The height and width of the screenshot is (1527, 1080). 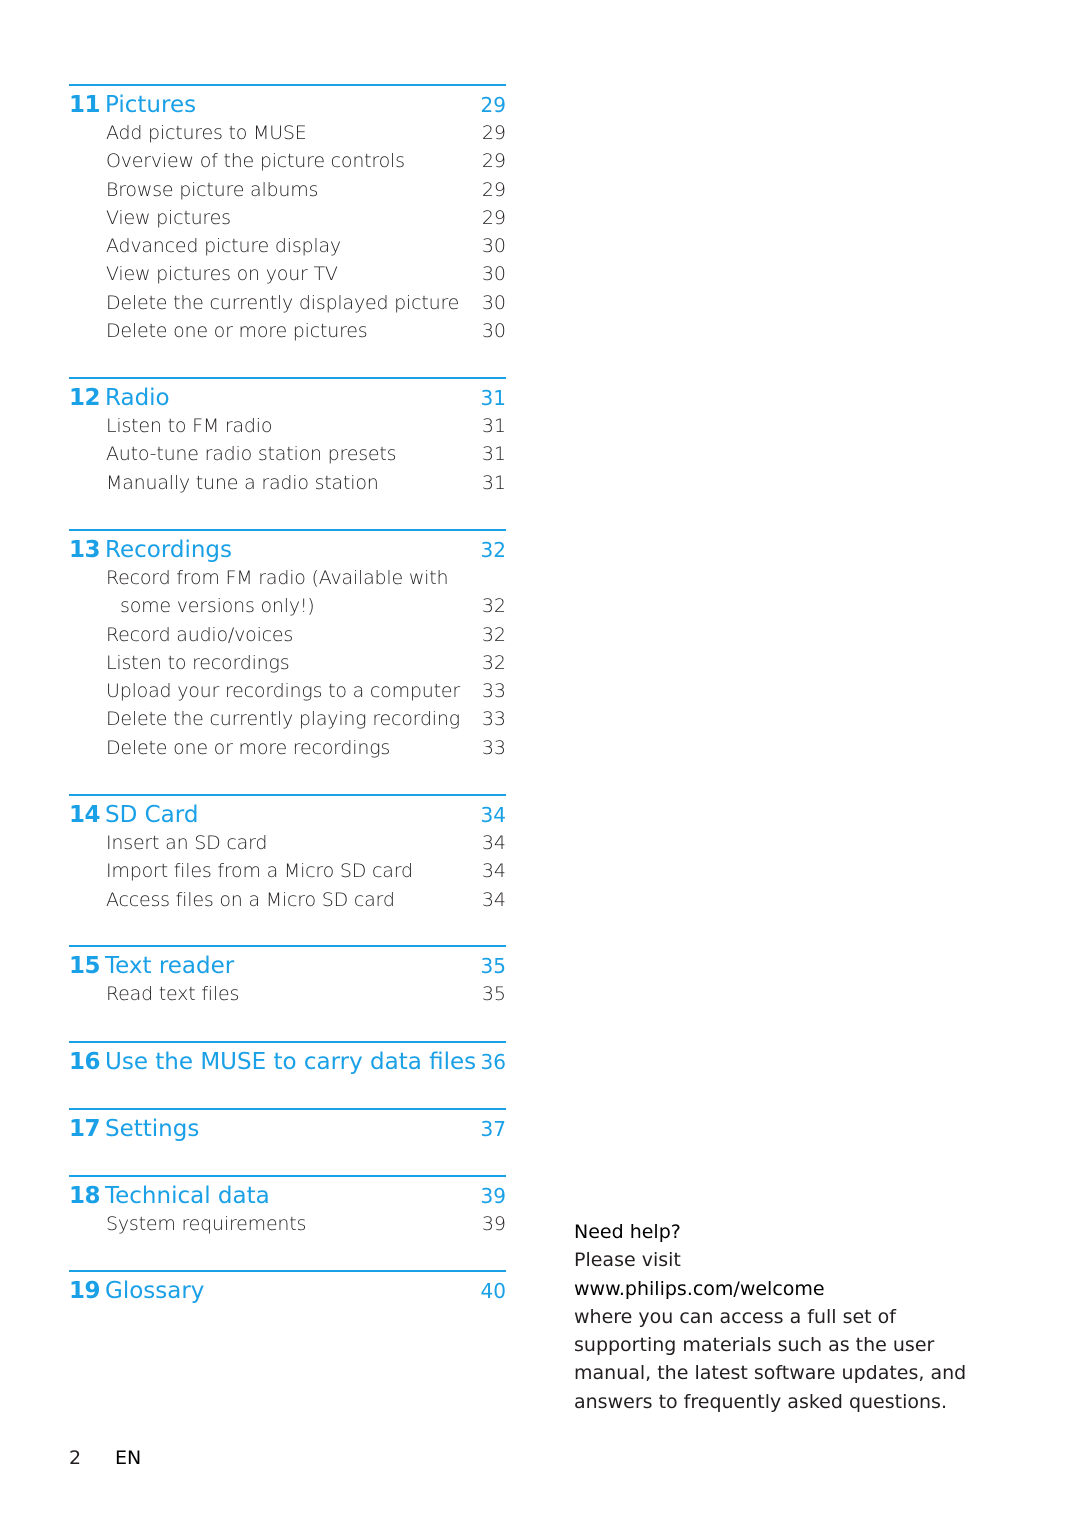 What do you see at coordinates (217, 606) in the screenshot?
I see `entry-title: some versions only!)` at bounding box center [217, 606].